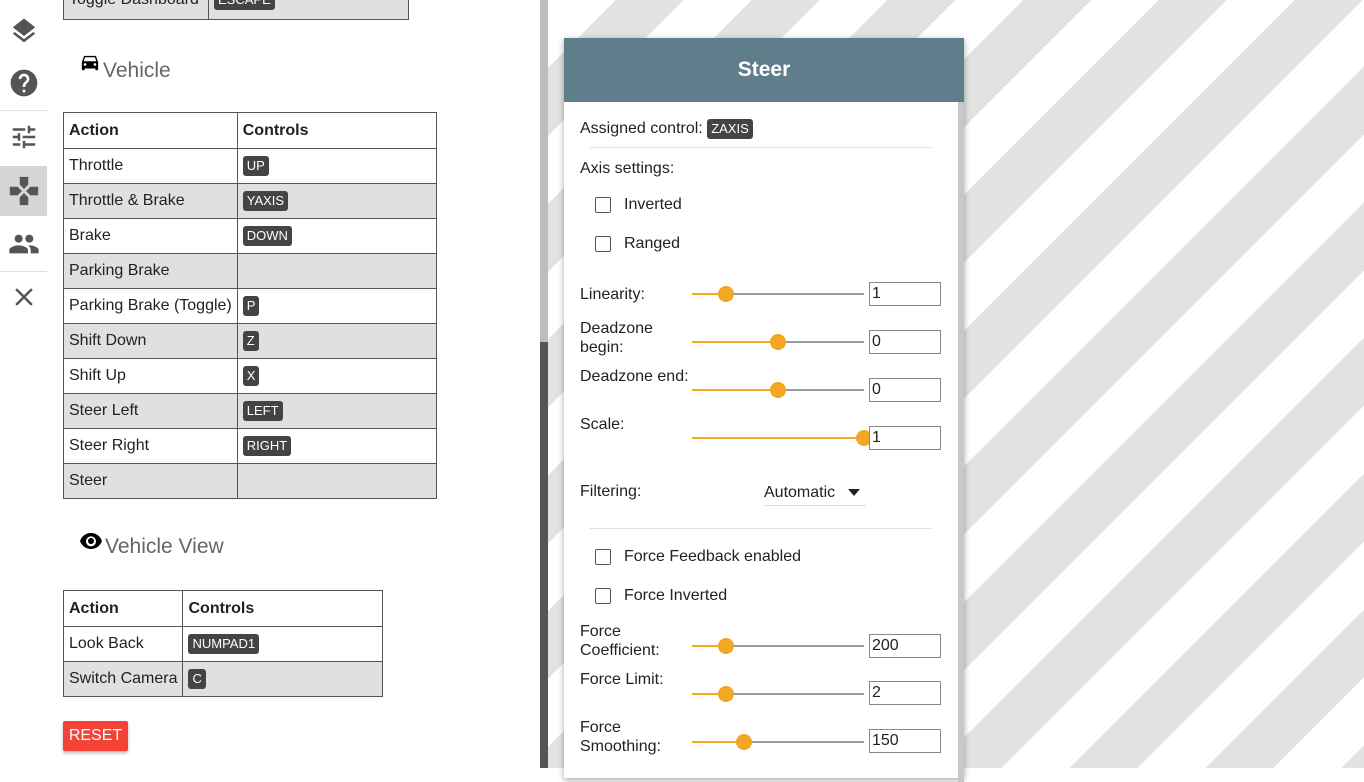 The image size is (1364, 782). What do you see at coordinates (150, 446) in the screenshot?
I see `action-cell: Steer Right` at bounding box center [150, 446].